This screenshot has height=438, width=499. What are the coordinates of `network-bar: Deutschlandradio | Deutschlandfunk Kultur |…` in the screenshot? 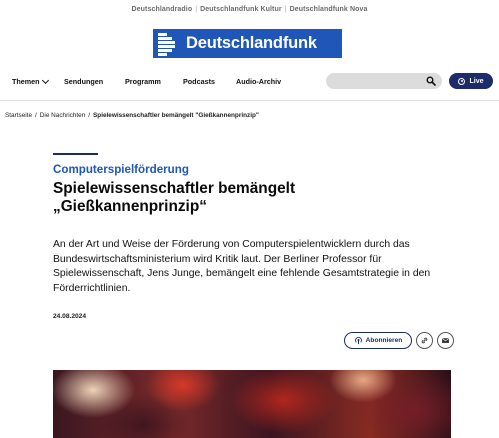 It's located at (249, 9).